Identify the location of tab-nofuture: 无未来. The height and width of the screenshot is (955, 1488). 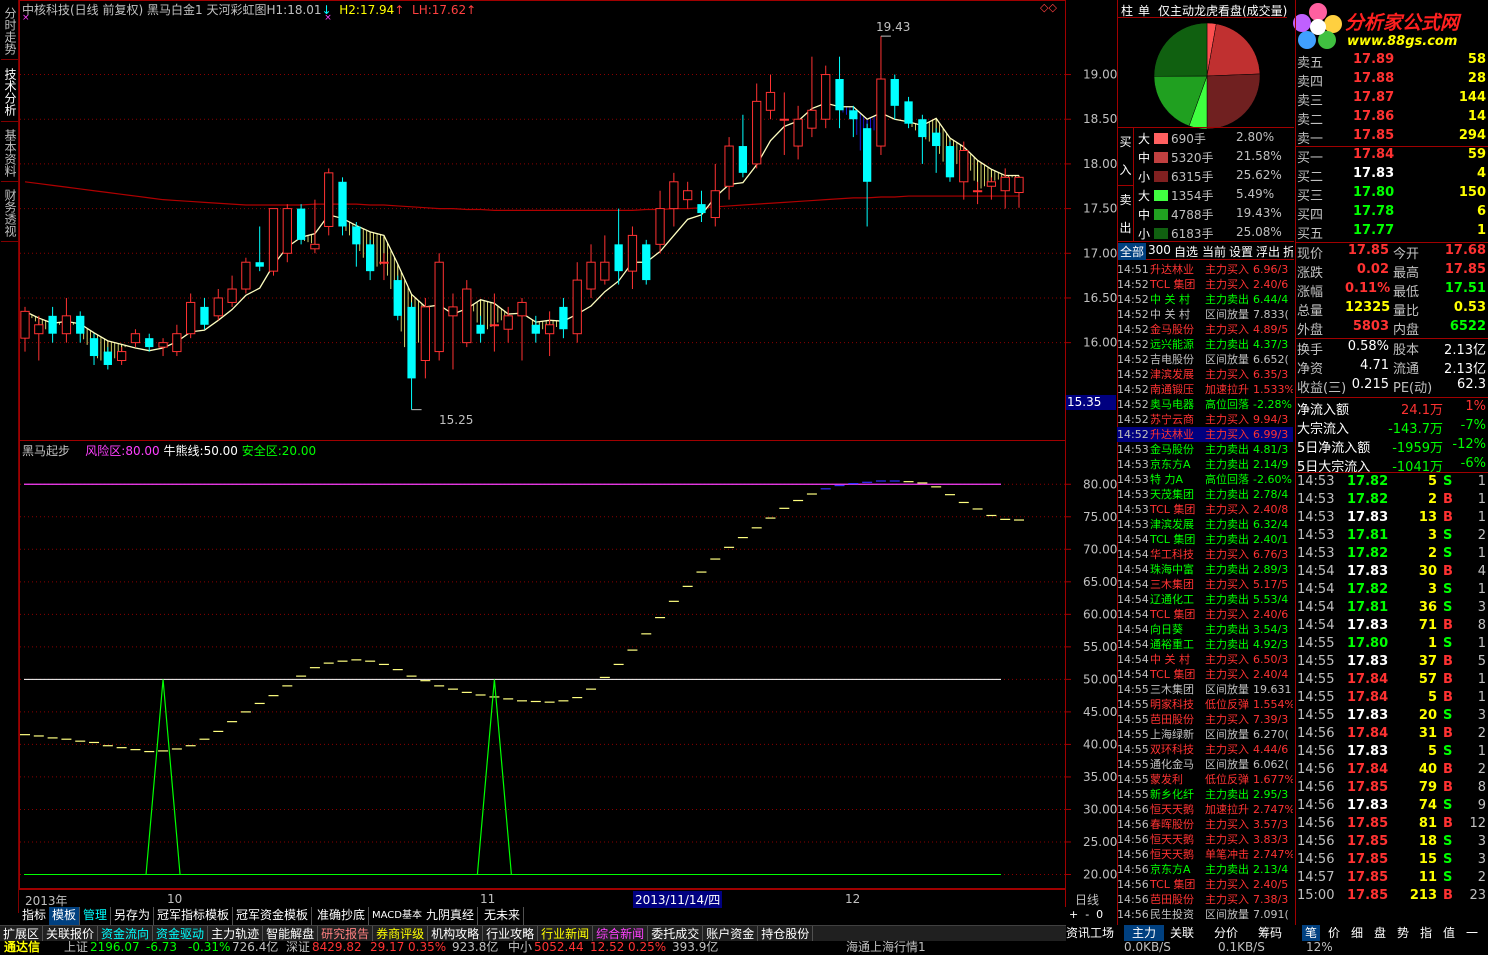
(503, 916).